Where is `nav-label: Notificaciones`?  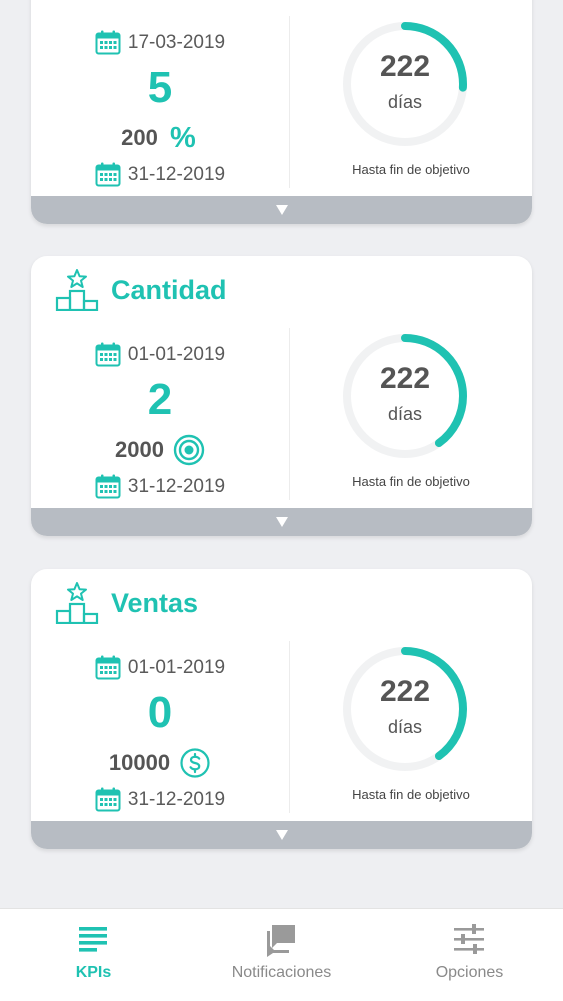 nav-label: Notificaciones is located at coordinates (281, 972).